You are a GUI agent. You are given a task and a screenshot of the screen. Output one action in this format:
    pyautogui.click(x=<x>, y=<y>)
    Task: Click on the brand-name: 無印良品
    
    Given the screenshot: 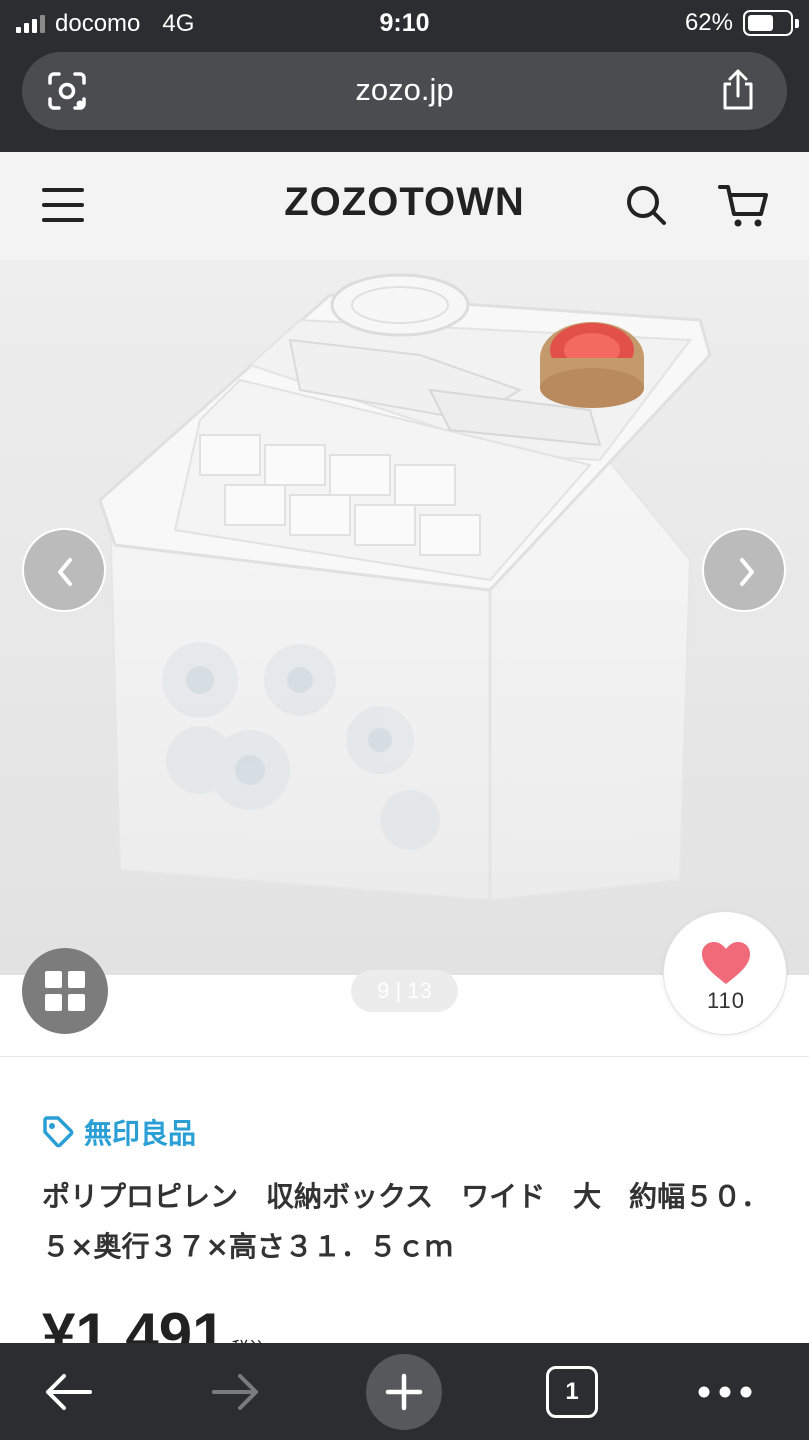 What is the action you would take?
    pyautogui.click(x=140, y=1132)
    